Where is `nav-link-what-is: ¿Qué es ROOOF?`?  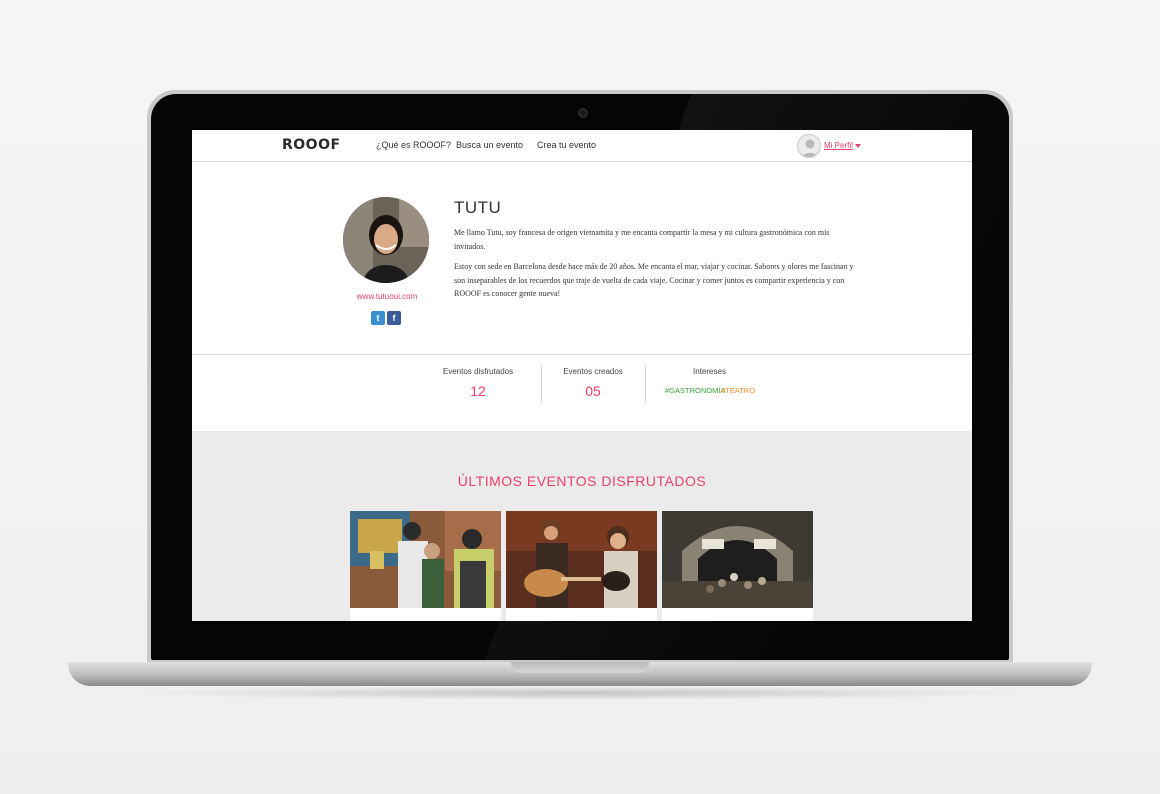 nav-link-what-is: ¿Qué es ROOOF? is located at coordinates (413, 145).